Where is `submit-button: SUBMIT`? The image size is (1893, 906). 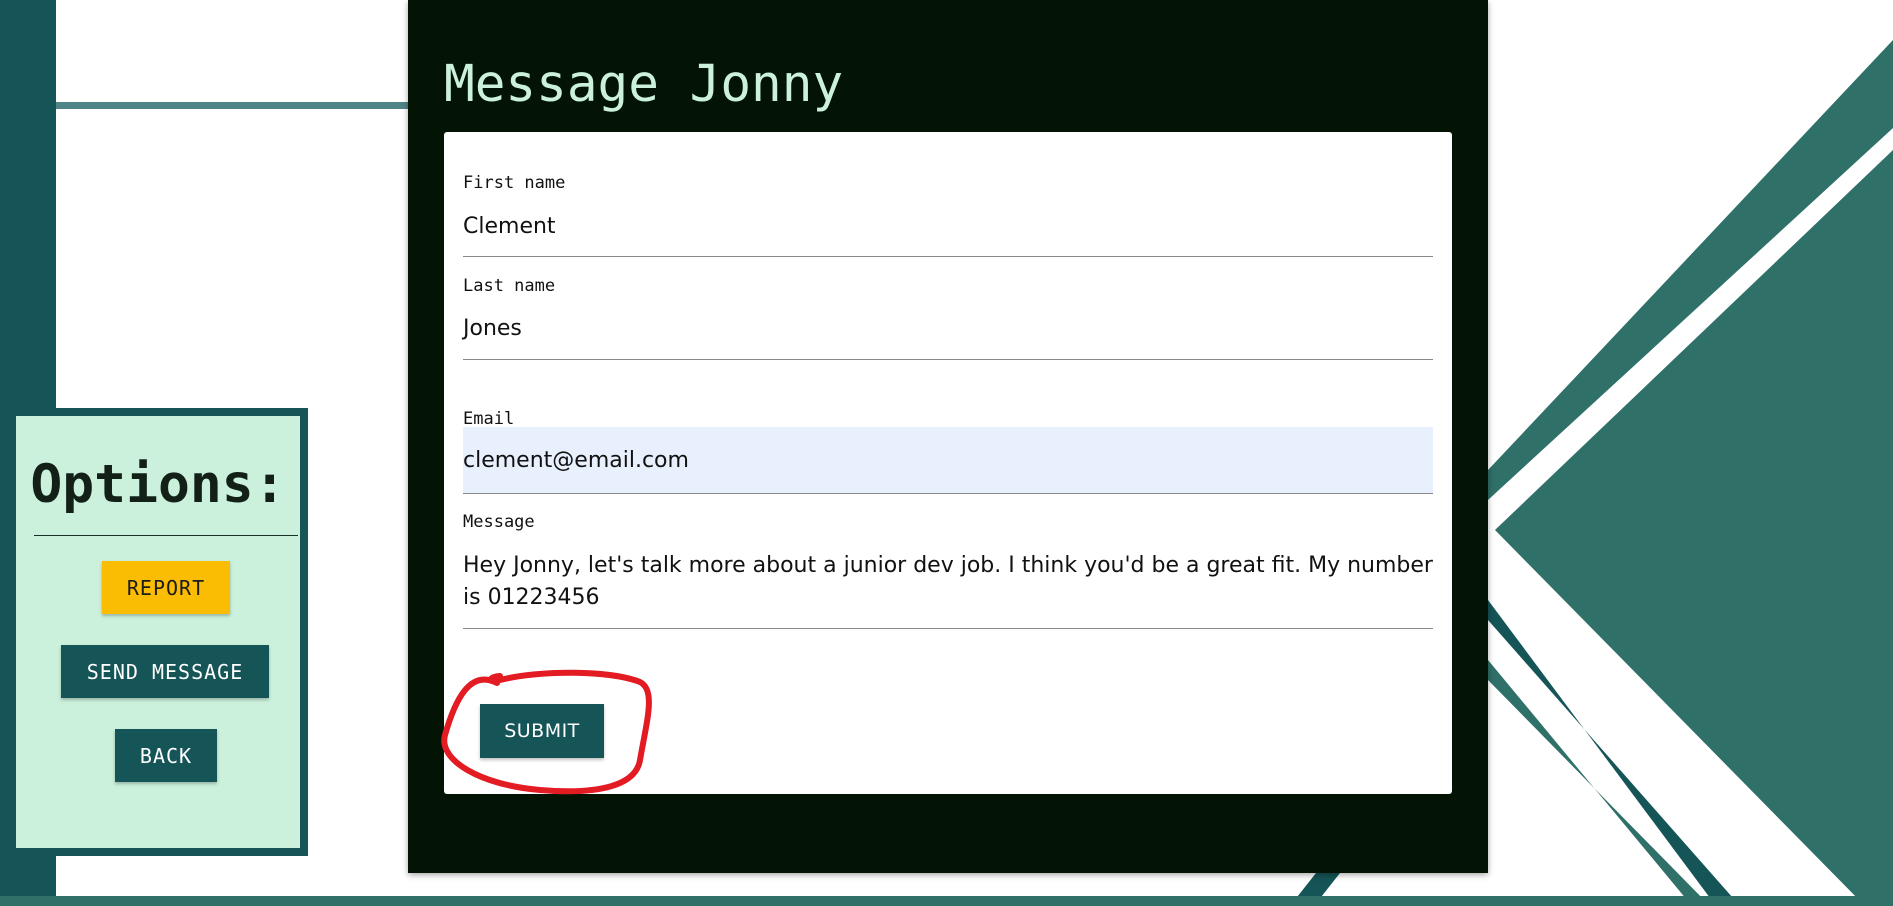
submit-button: SUBMIT is located at coordinates (542, 731).